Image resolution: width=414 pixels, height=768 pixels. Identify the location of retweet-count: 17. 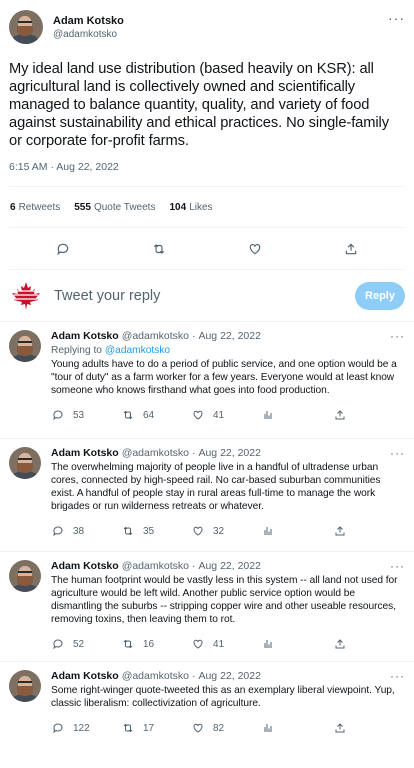
(149, 728).